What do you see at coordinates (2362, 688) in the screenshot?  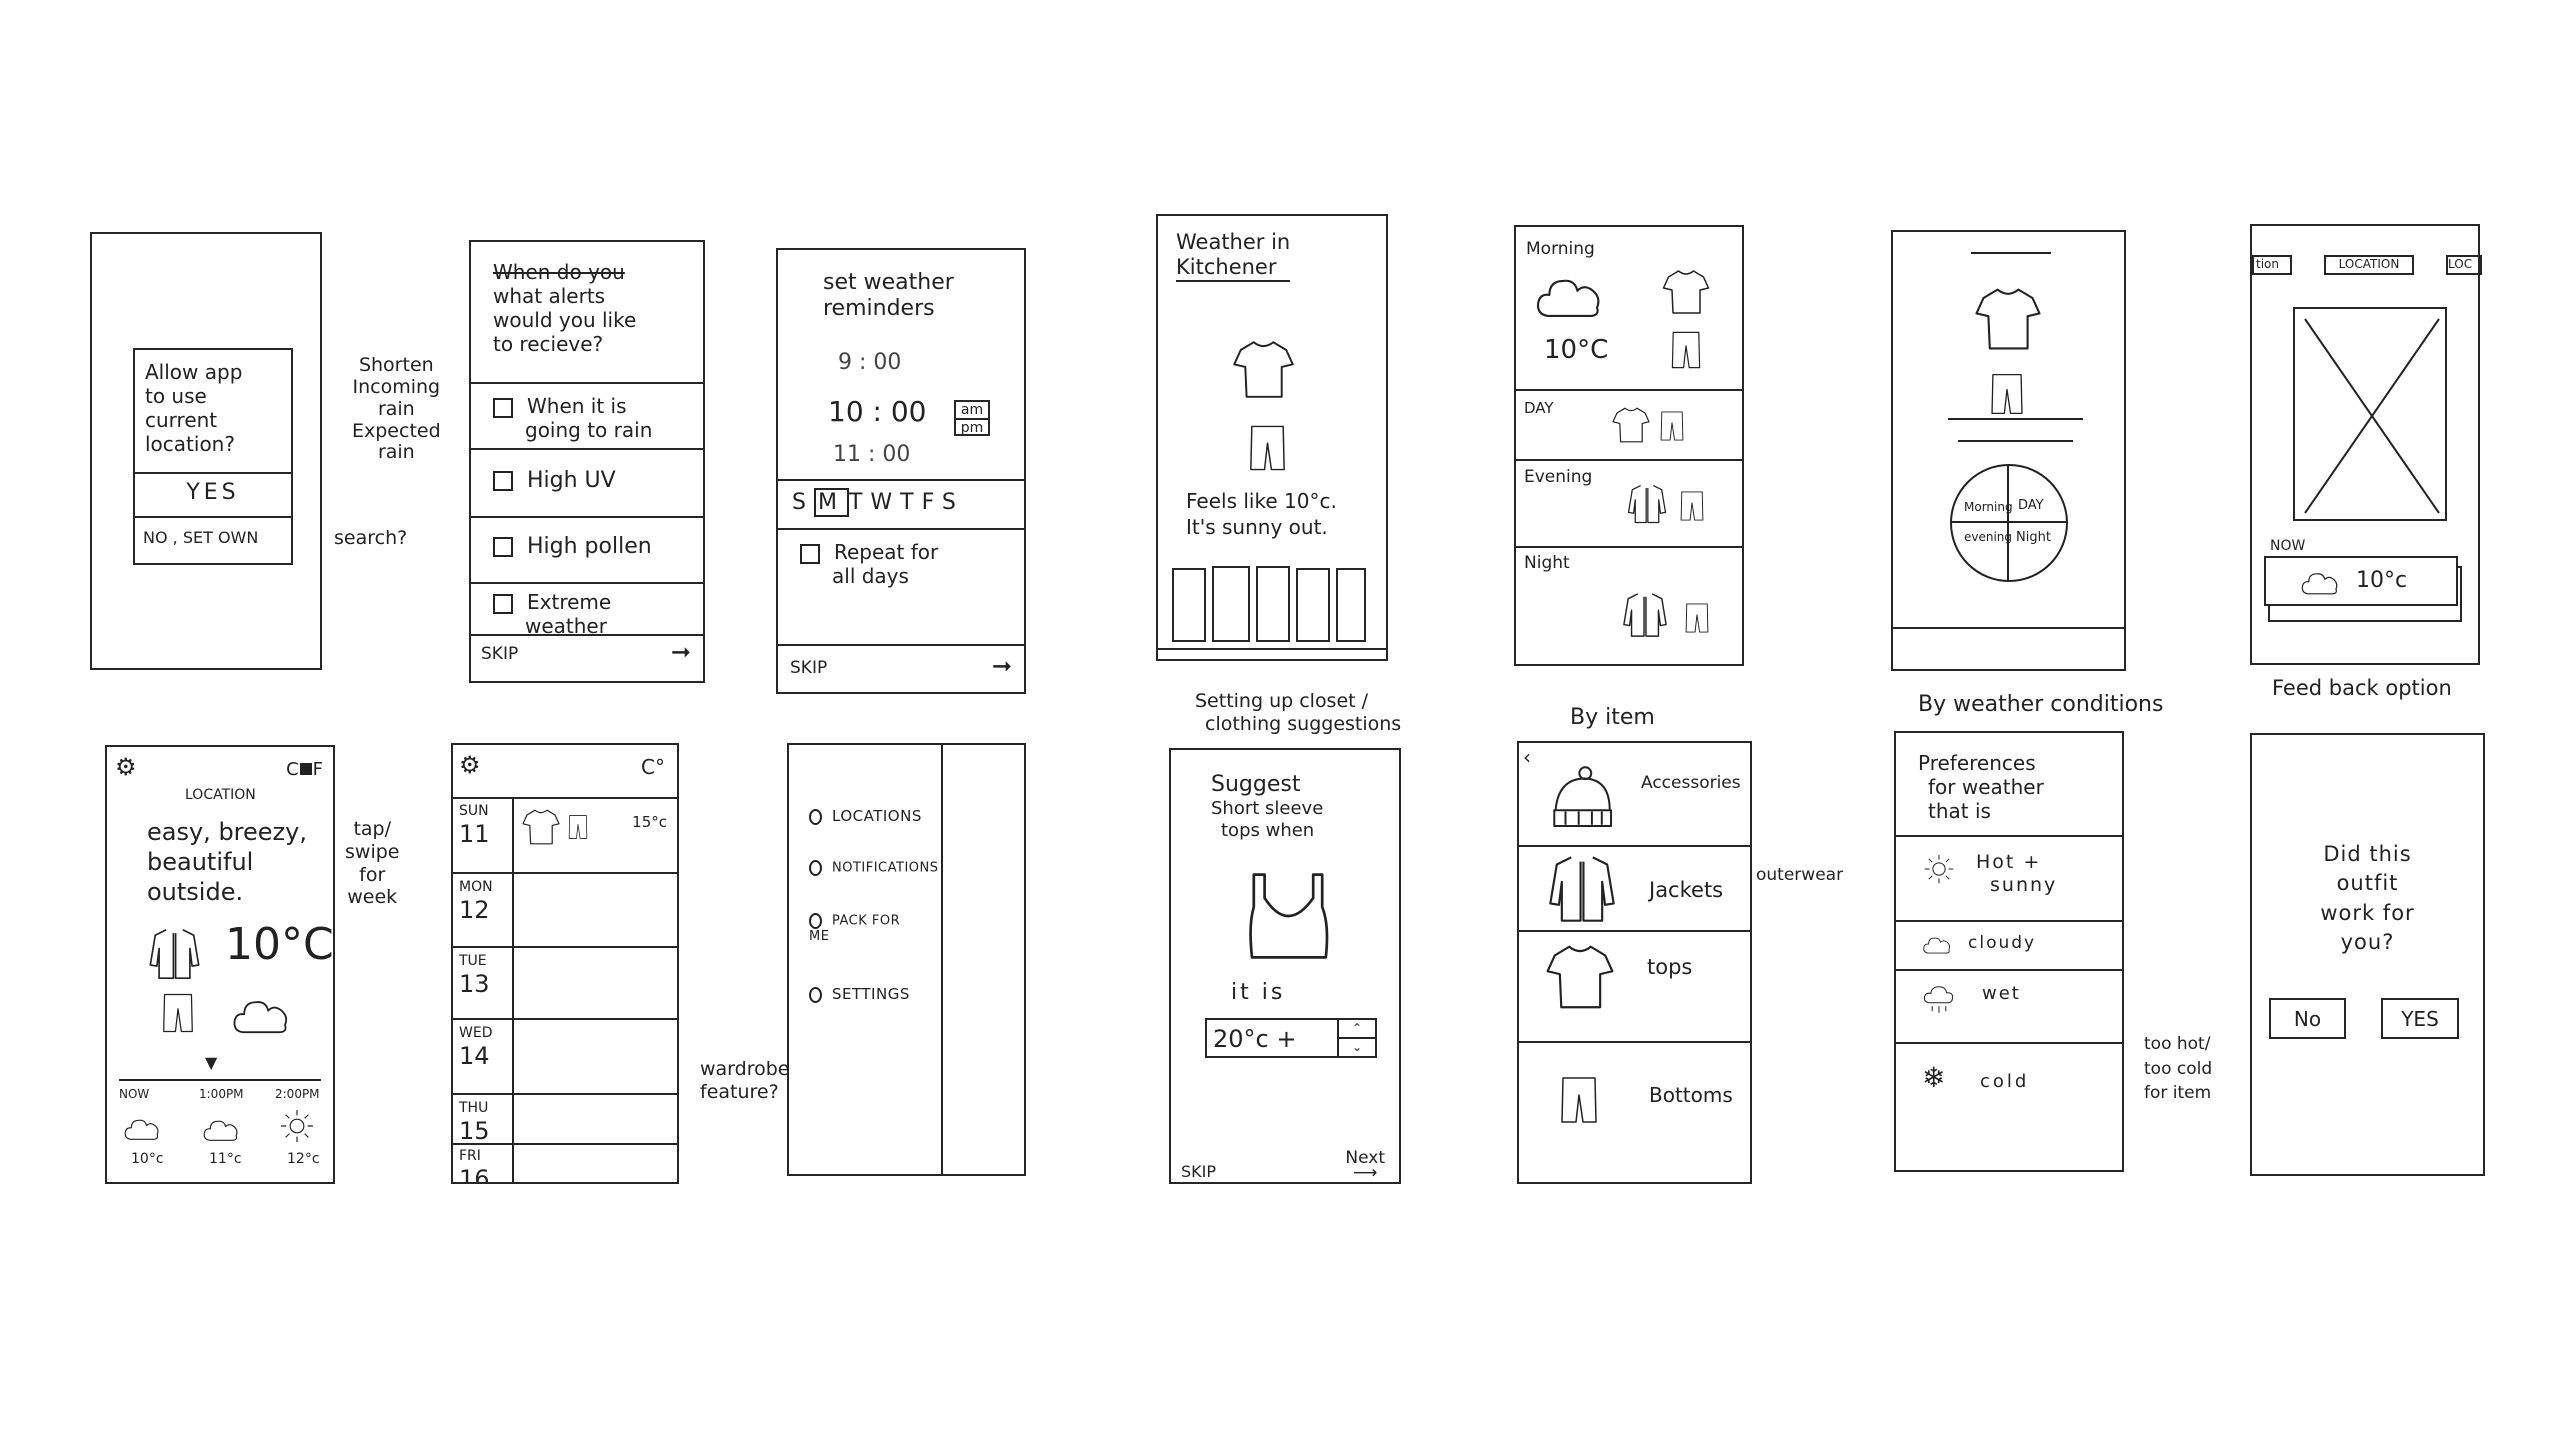 I see `annotation-feedback: Feed back option` at bounding box center [2362, 688].